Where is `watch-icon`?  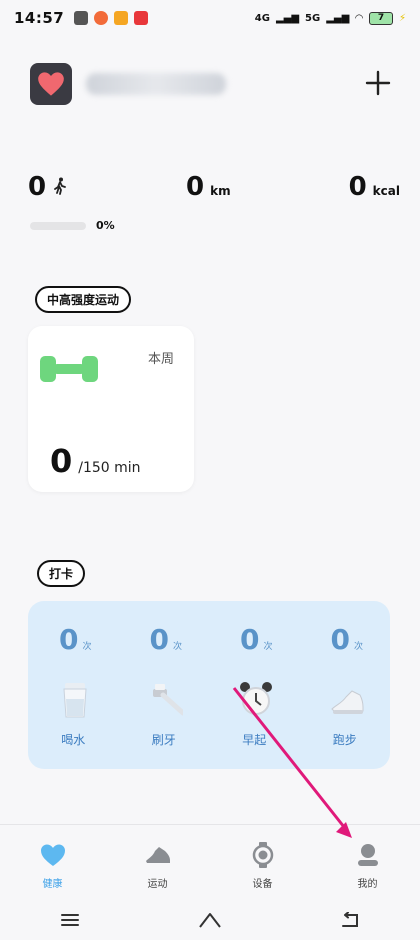
watch-icon is located at coordinates (262, 855).